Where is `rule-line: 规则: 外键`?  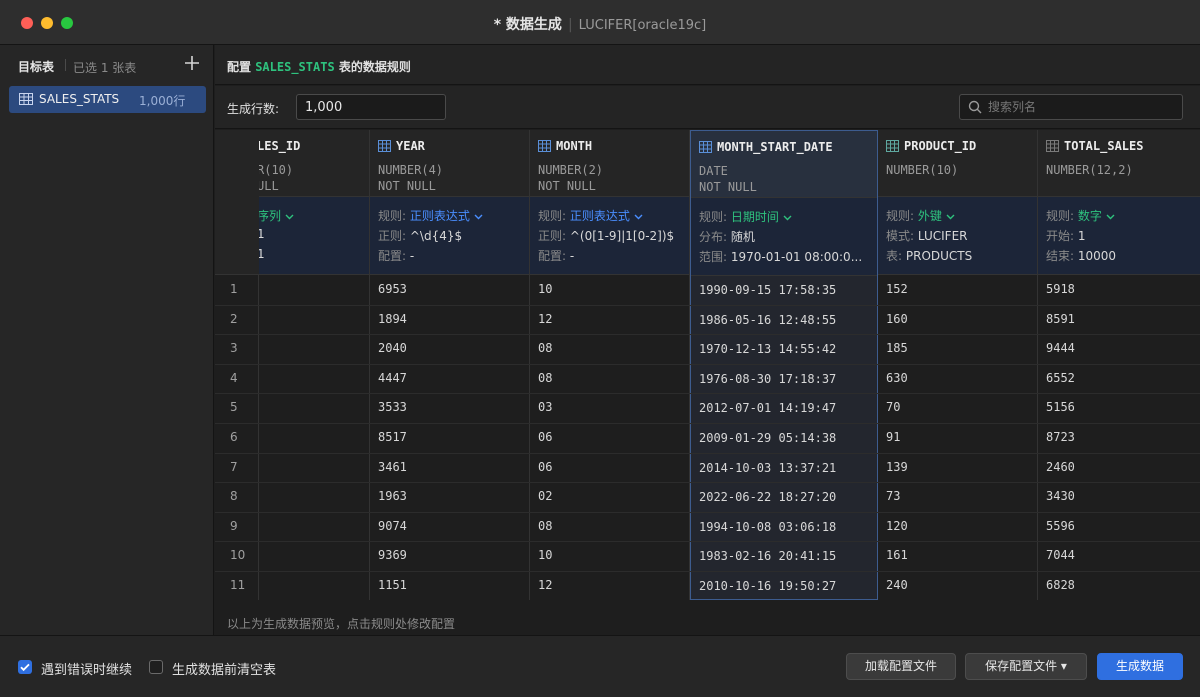 rule-line: 规则: 外键 is located at coordinates (920, 215).